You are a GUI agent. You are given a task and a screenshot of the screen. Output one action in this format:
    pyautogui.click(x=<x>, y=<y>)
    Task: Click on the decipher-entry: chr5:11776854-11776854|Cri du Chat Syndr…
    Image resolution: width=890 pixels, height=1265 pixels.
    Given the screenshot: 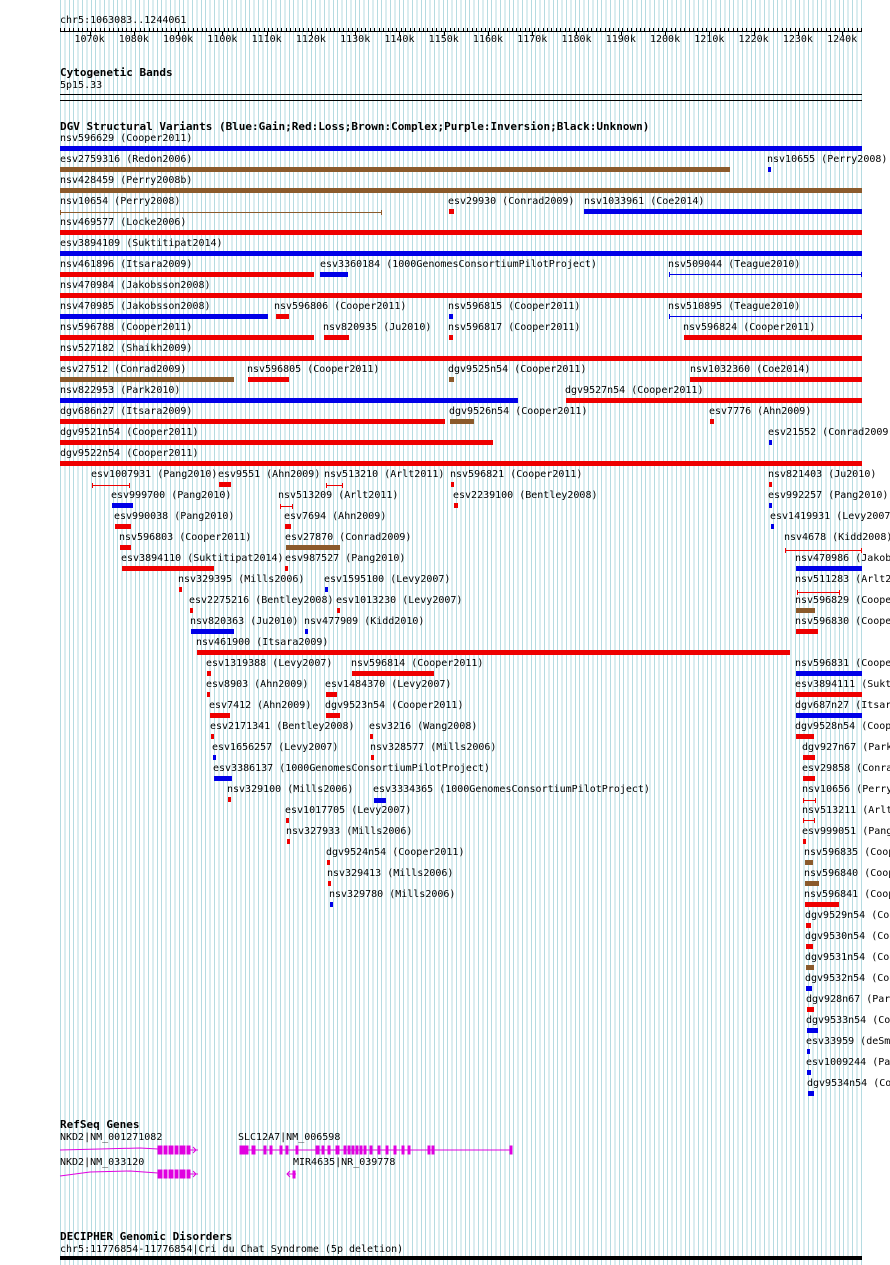 What is the action you would take?
    pyautogui.click(x=231, y=1250)
    